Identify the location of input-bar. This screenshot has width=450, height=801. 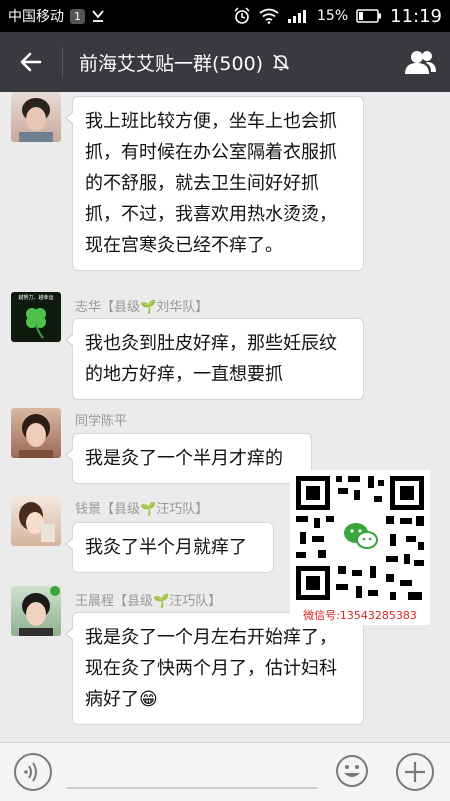
(225, 771).